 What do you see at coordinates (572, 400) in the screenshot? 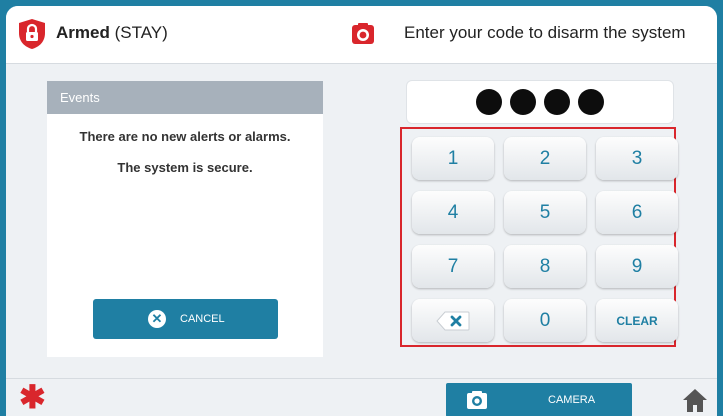
I see `camera-label: CAMERA` at bounding box center [572, 400].